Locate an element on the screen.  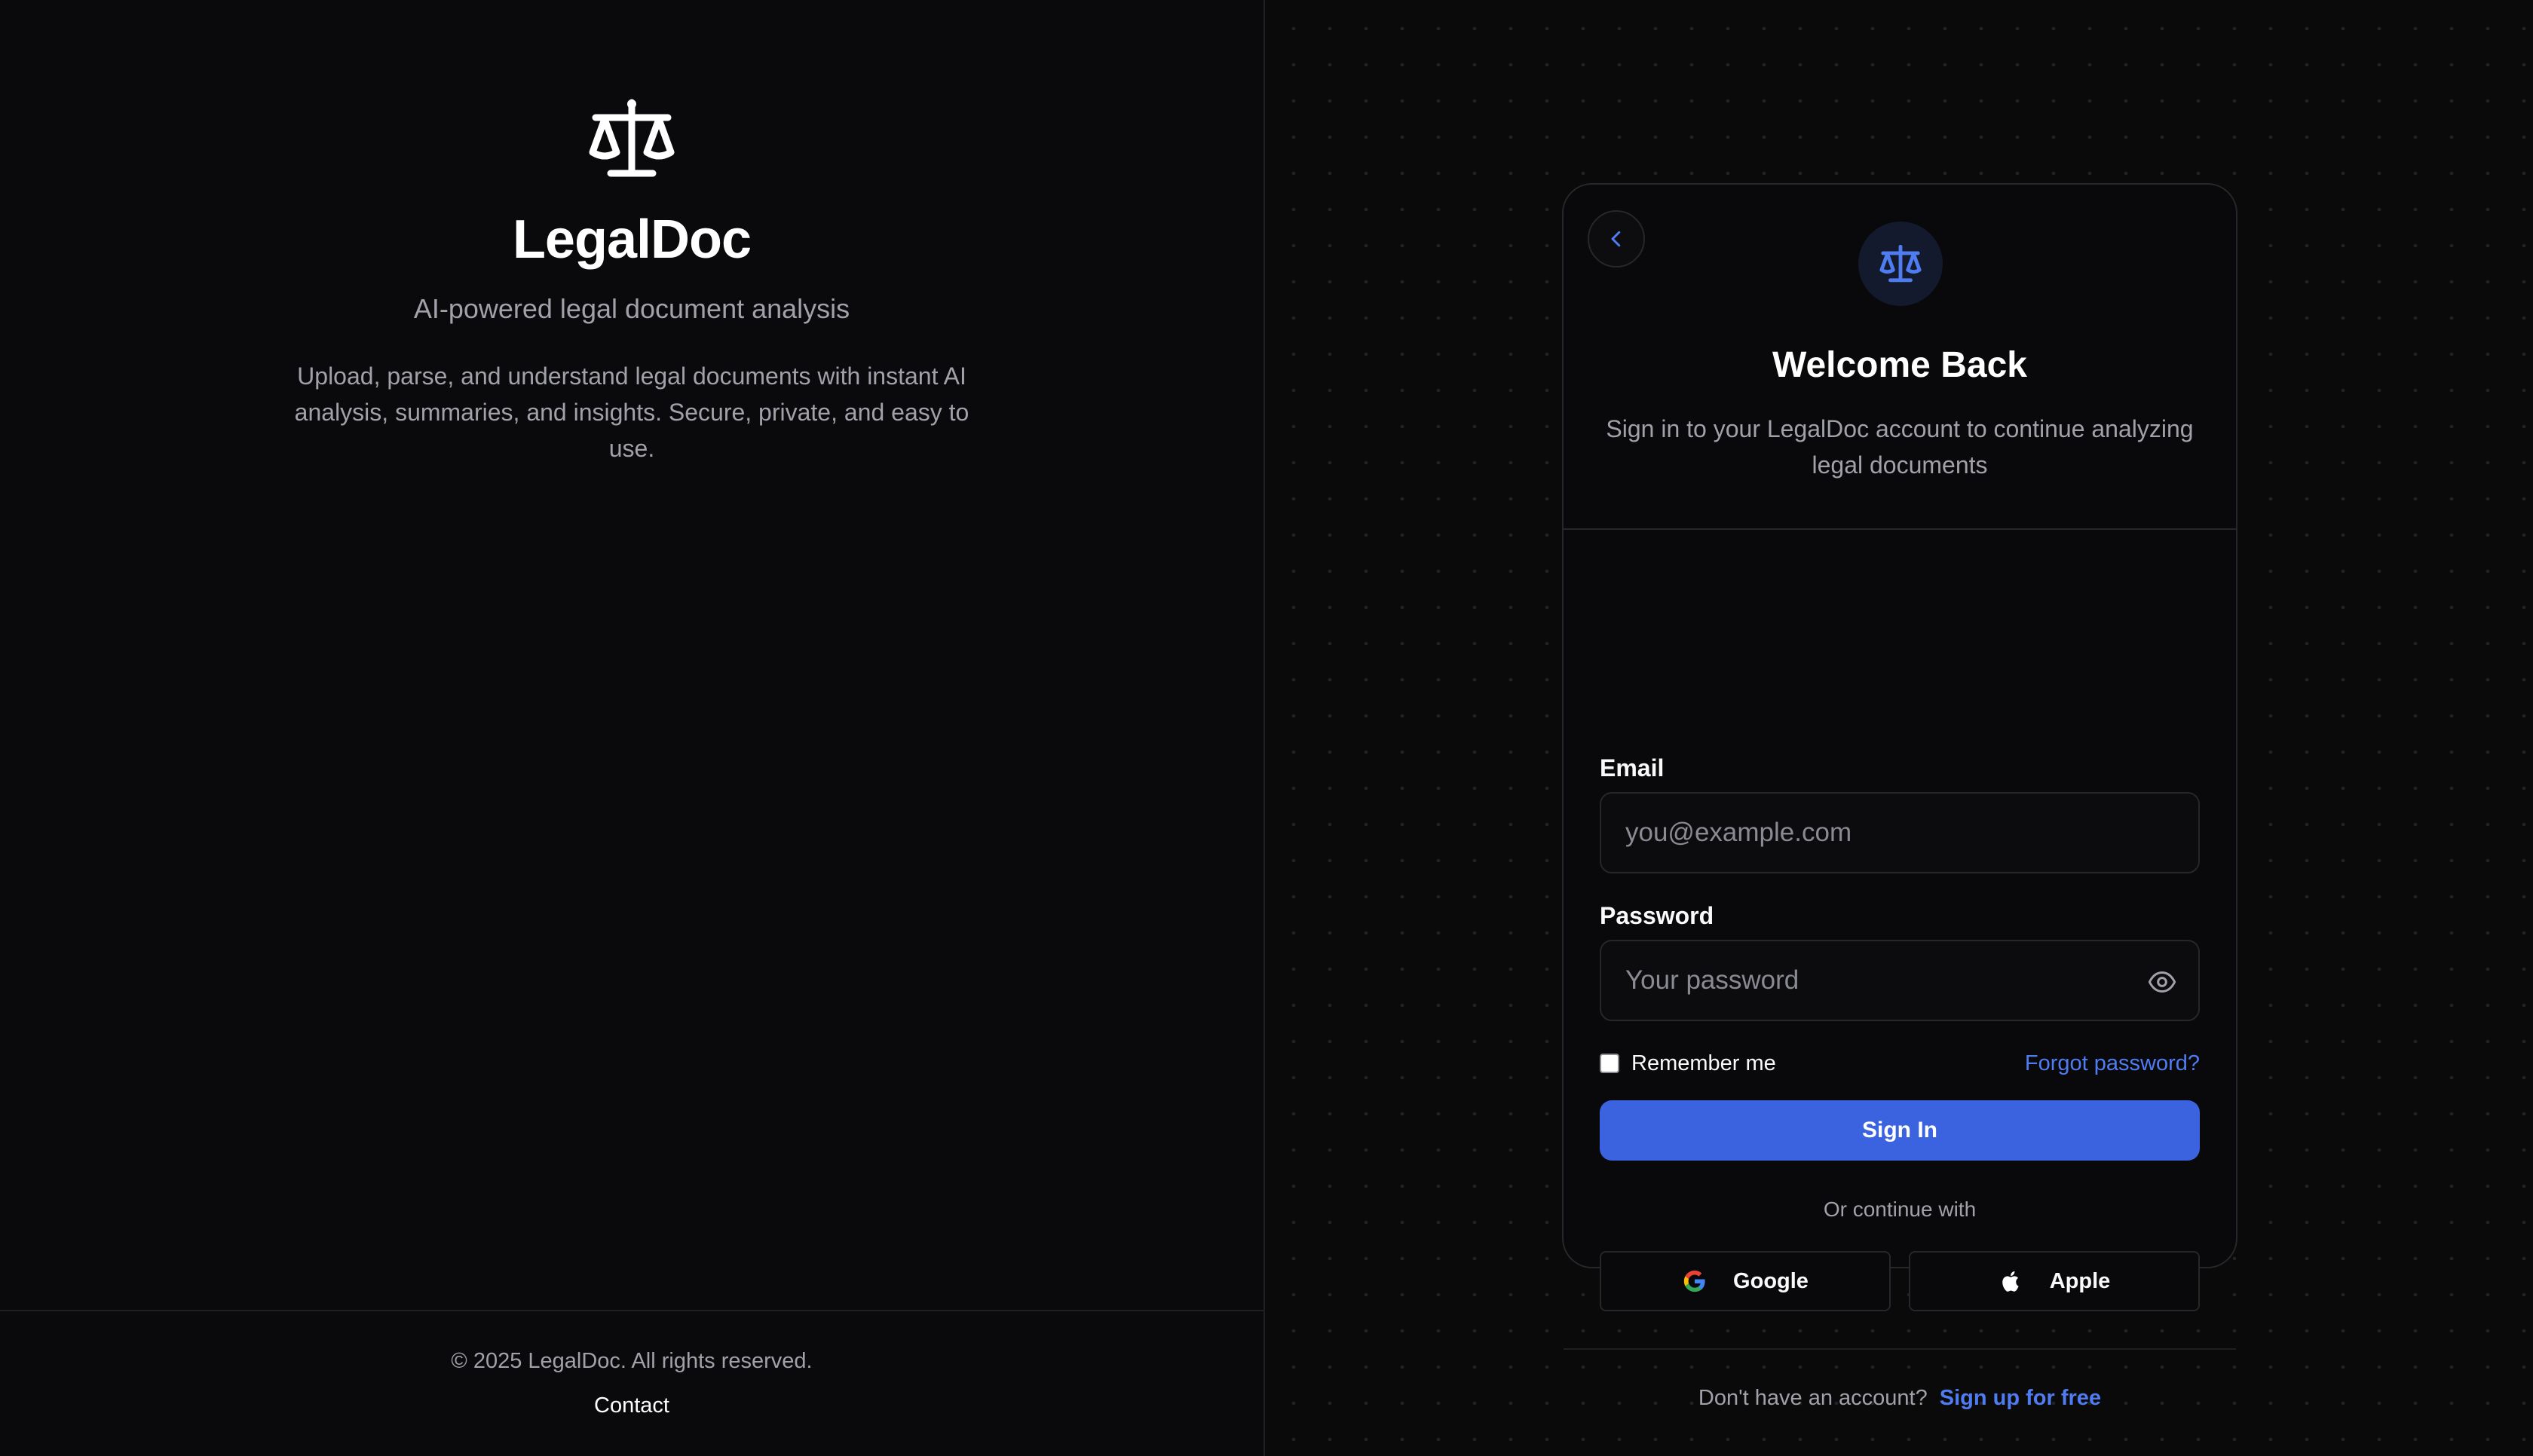
contact-link: Contact is located at coordinates (631, 1405).